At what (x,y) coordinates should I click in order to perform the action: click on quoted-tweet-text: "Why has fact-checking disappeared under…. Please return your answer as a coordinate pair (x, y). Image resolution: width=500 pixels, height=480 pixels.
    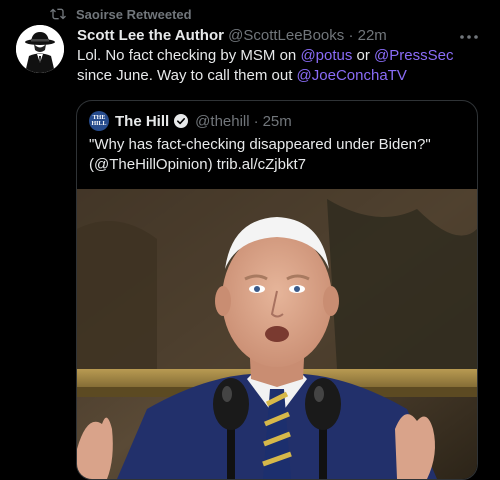
    Looking at the image, I should click on (260, 154).